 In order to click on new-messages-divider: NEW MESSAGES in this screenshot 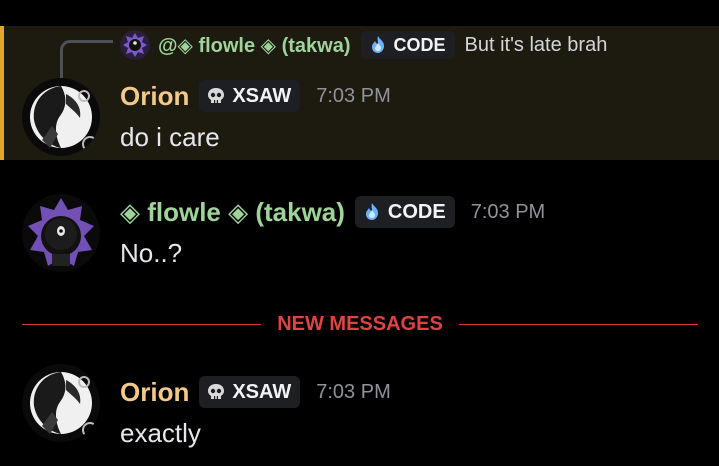, I will do `click(360, 324)`.